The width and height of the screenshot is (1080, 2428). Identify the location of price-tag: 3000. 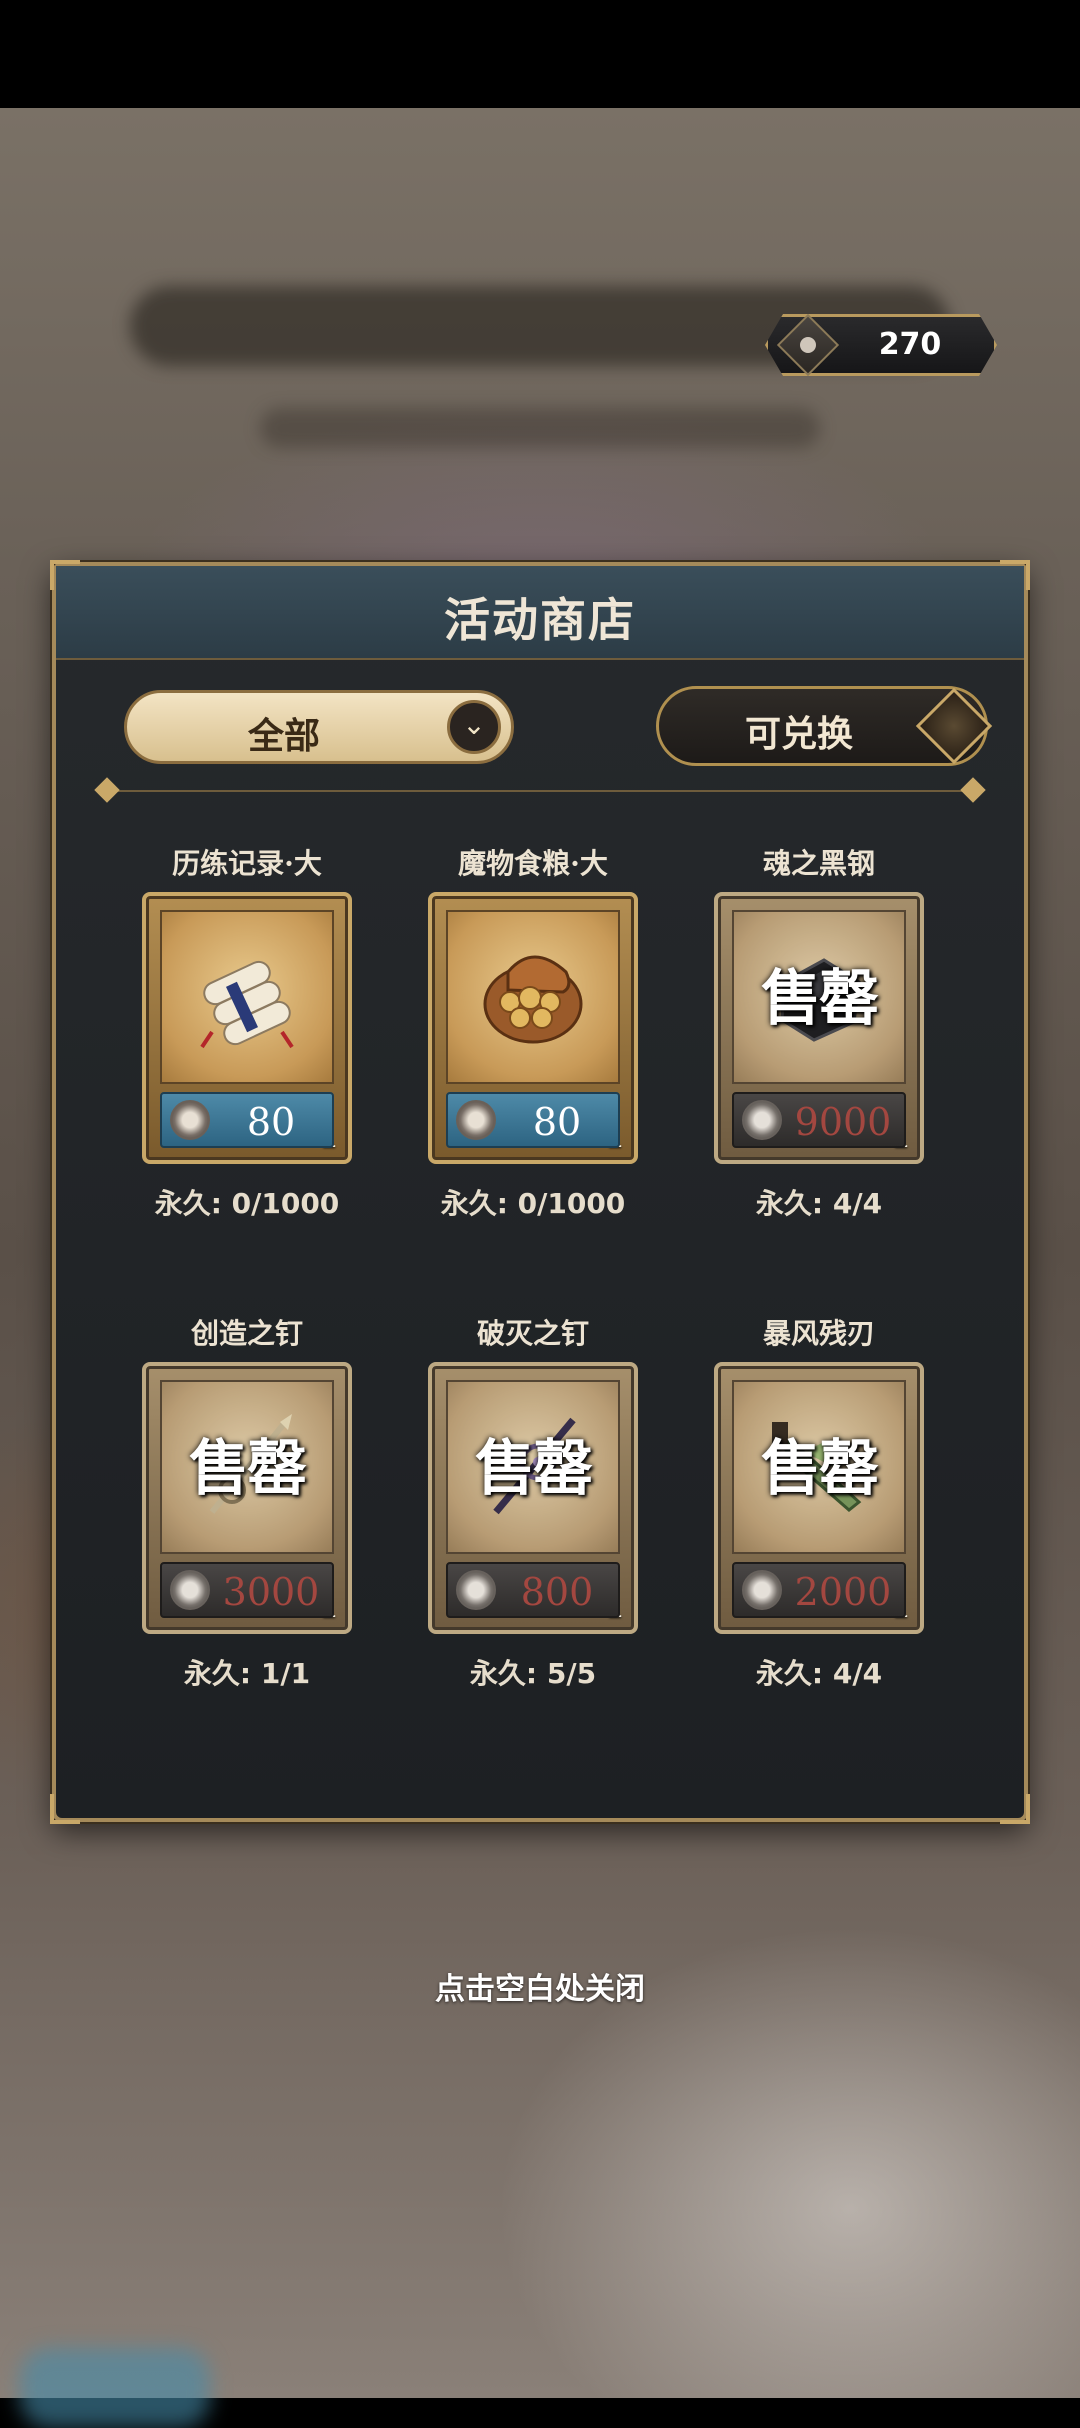
(247, 1590).